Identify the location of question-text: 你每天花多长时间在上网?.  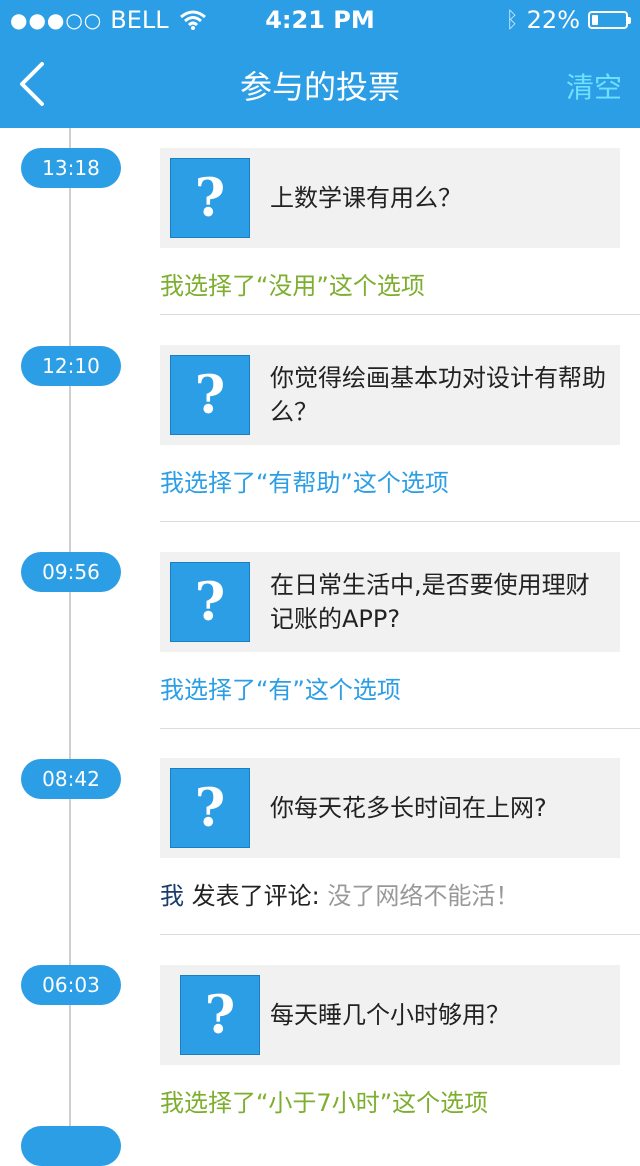
(408, 808).